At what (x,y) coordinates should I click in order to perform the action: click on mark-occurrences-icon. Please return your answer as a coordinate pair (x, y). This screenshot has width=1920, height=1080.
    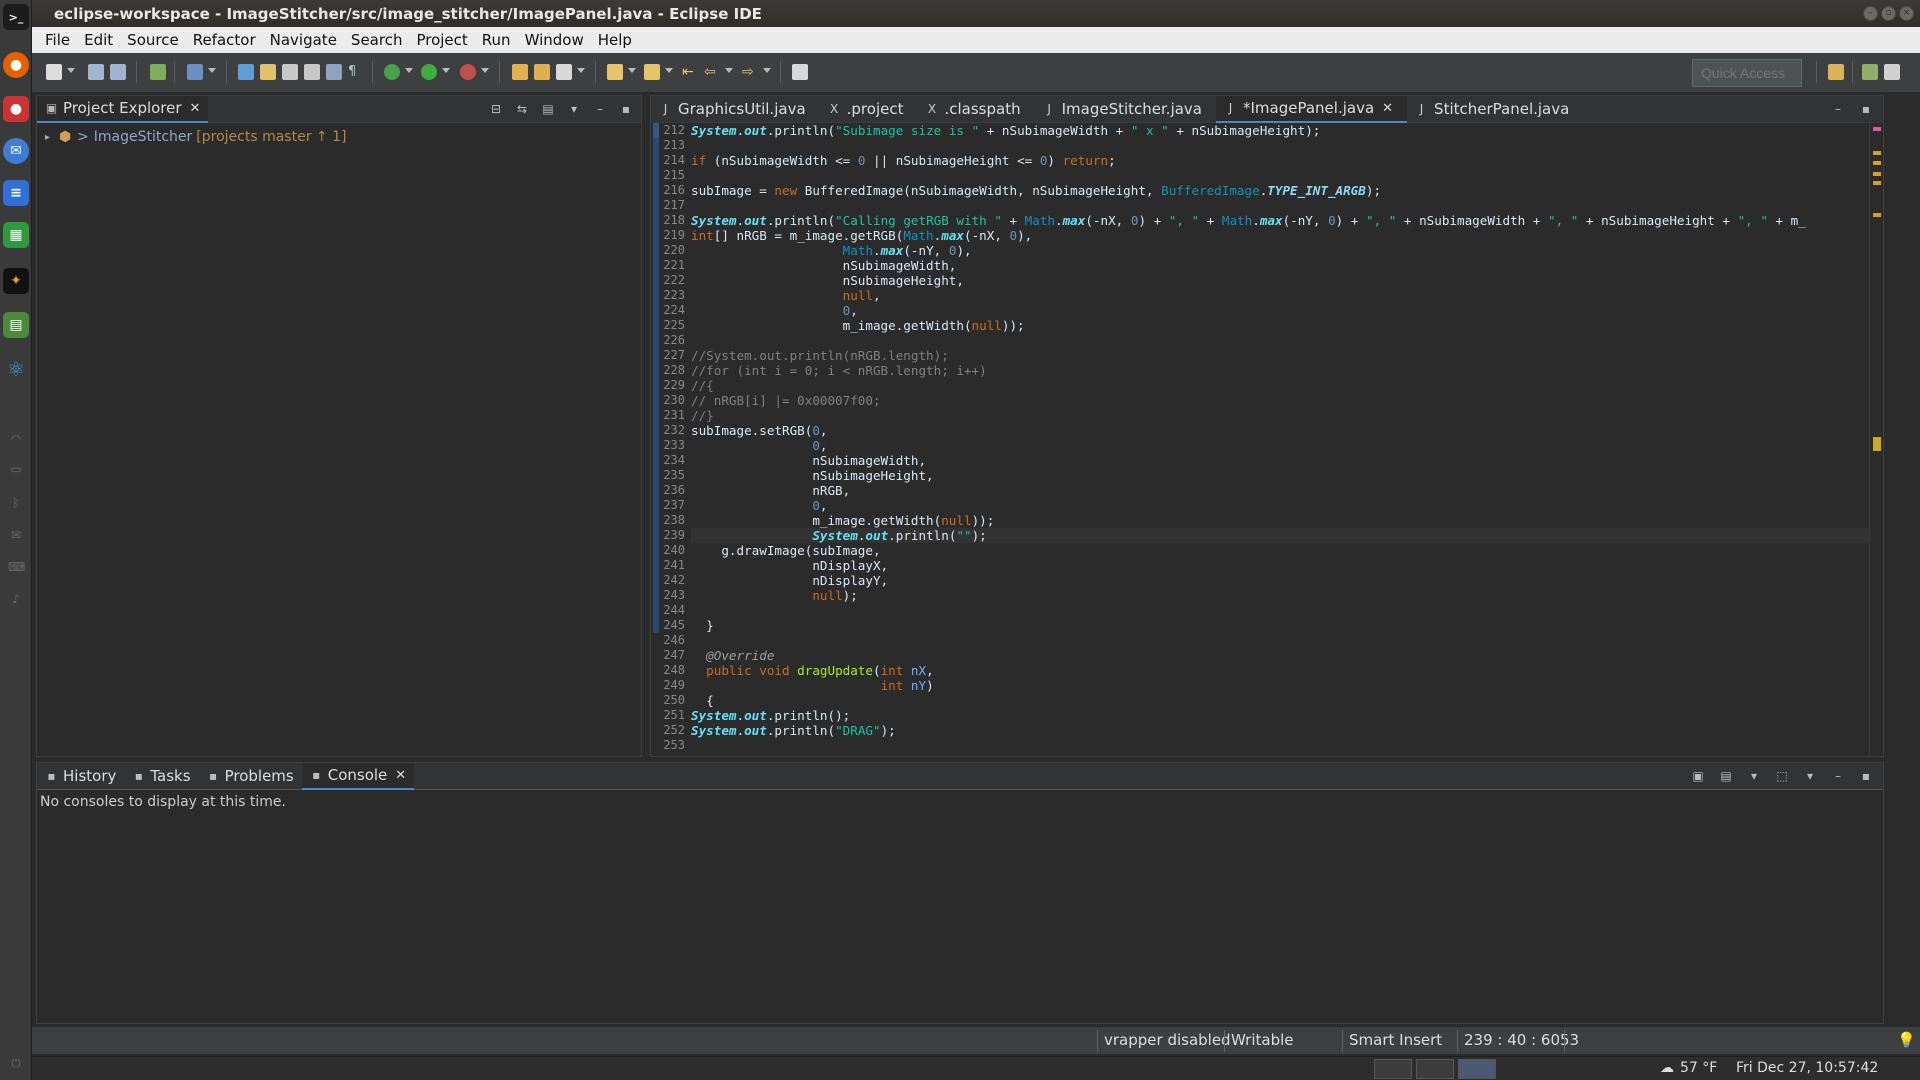
    Looking at the image, I should click on (268, 72).